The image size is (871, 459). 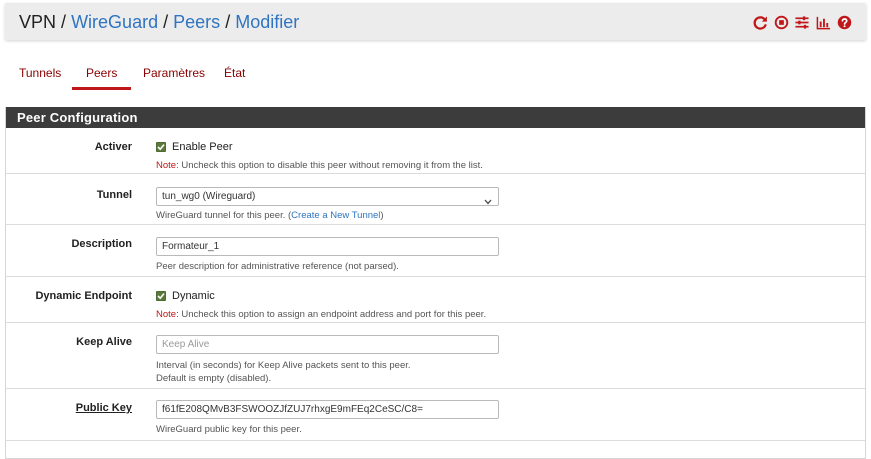 I want to click on panel-title: Peer Configuration, so click(x=435, y=117).